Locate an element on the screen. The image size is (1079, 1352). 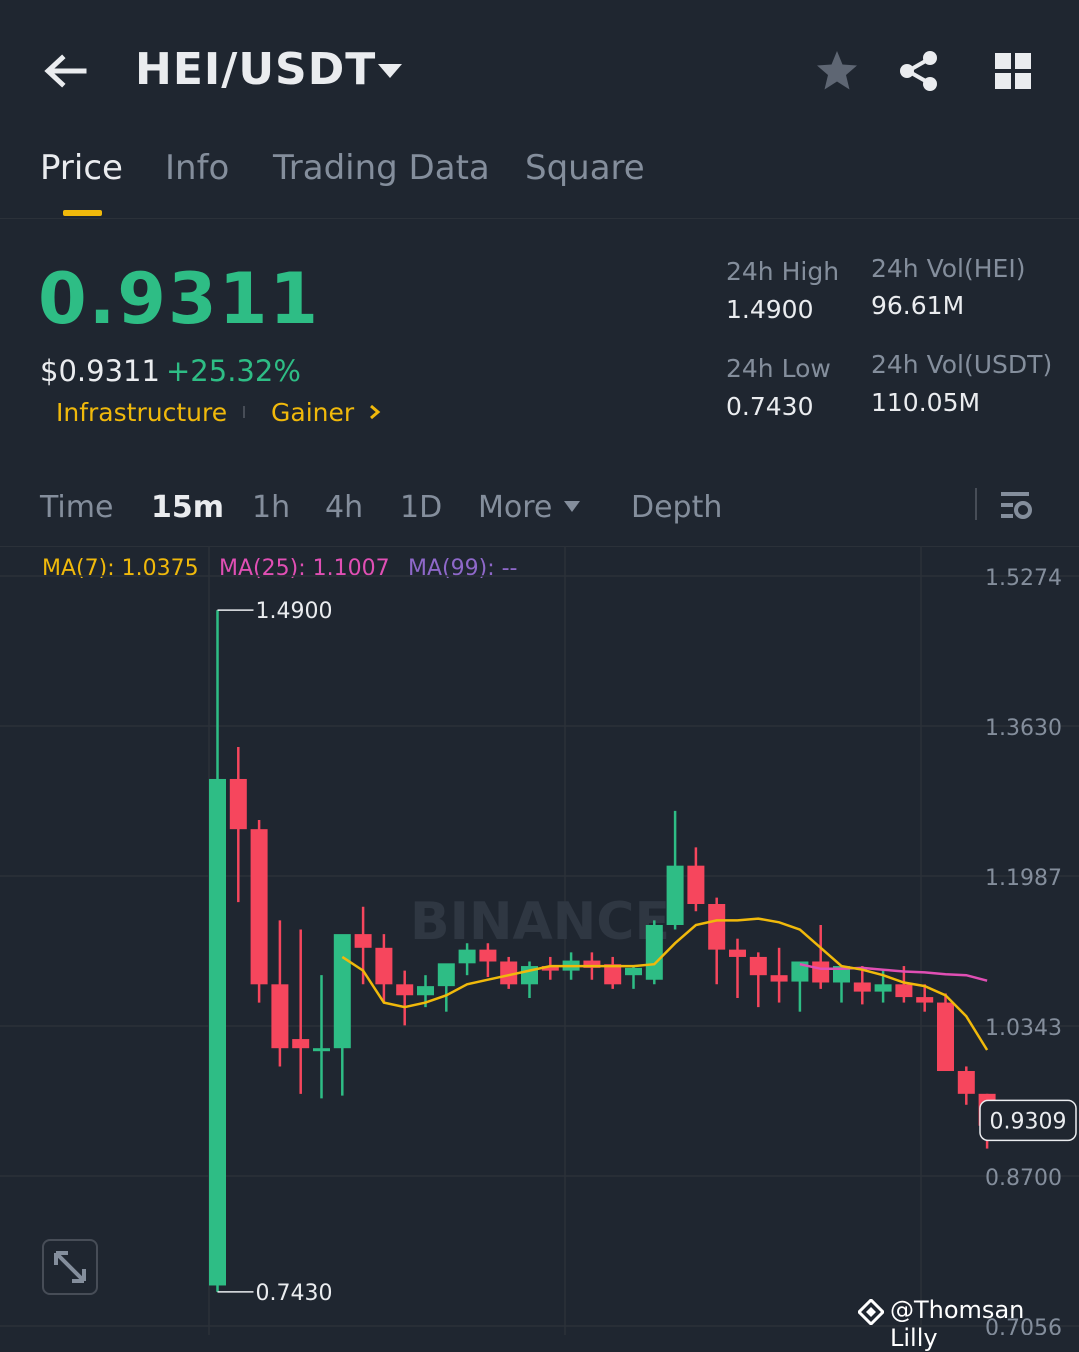
y-tick-label: 1.3630 is located at coordinates (1023, 728).